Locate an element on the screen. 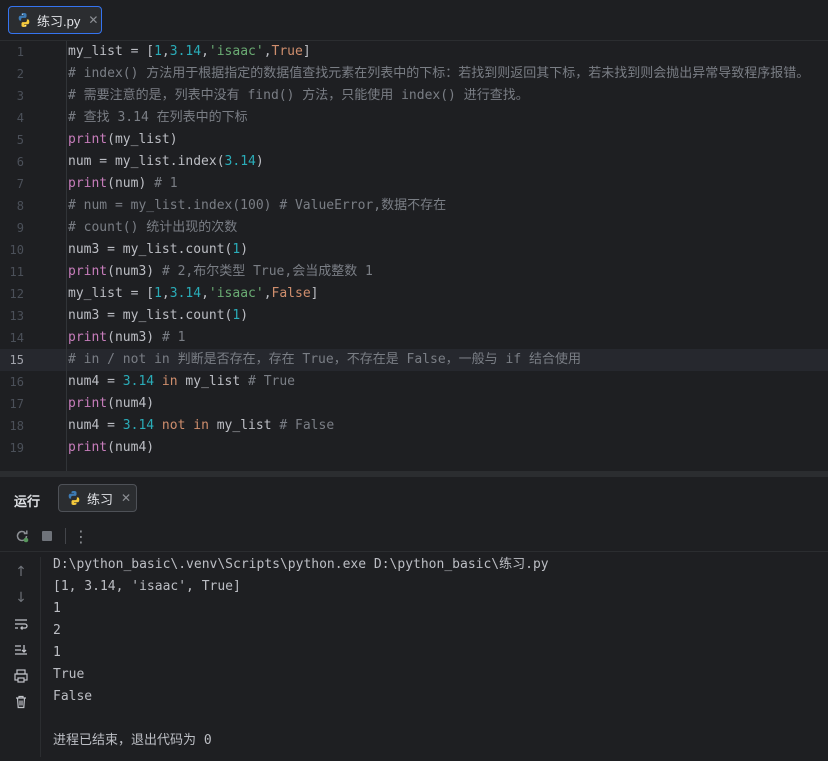 The image size is (828, 761). run-panel-title: 运行 is located at coordinates (27, 500).